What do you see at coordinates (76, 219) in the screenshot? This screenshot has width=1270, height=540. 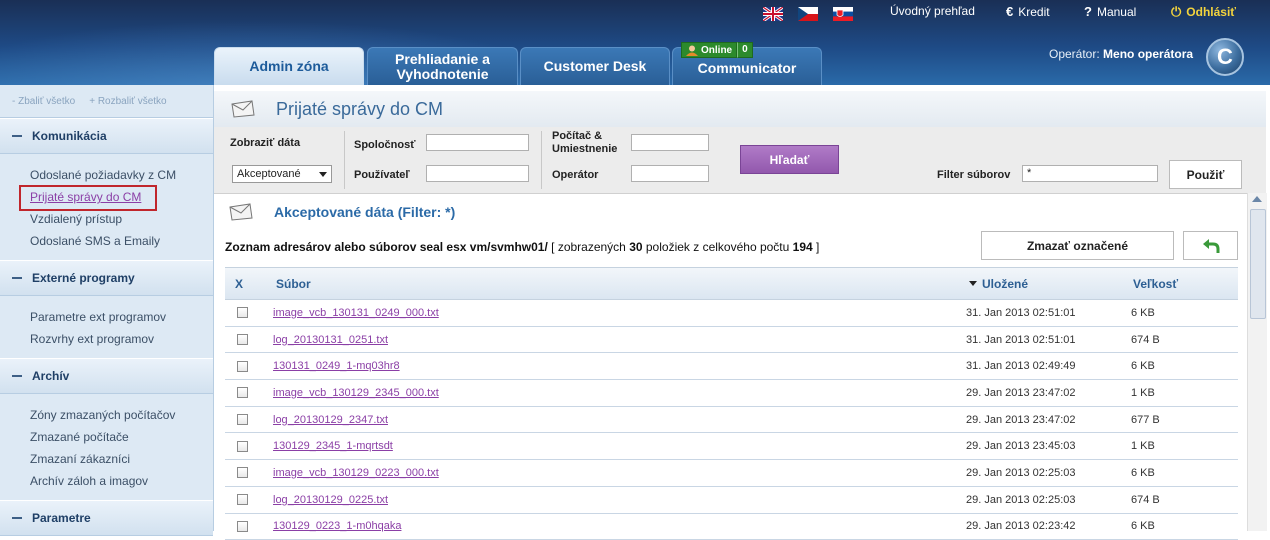 I see `sidebar-item-label: Vzdialený prístup` at bounding box center [76, 219].